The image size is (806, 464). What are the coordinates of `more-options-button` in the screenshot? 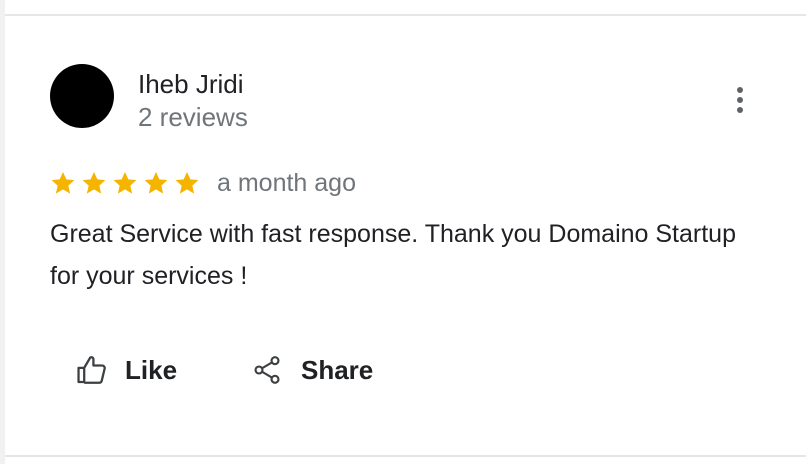 It's located at (740, 100).